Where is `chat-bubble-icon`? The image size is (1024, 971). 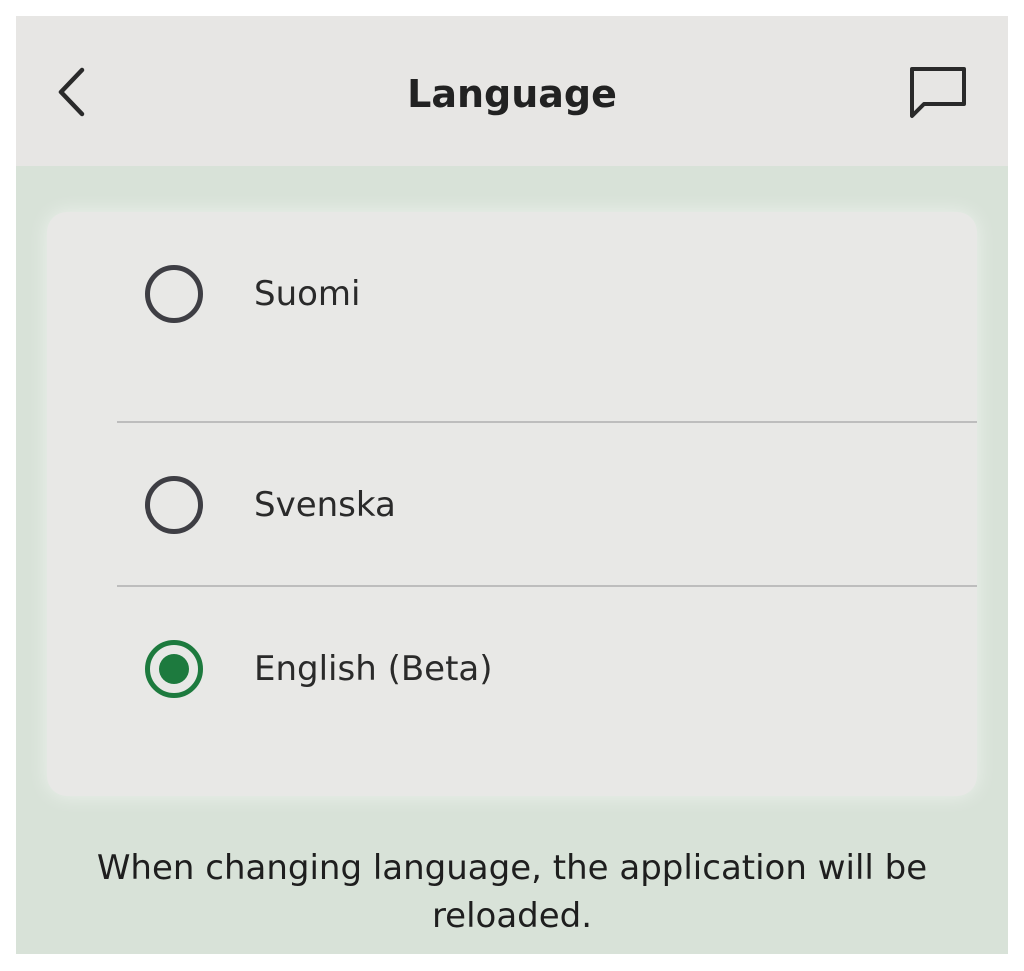
chat-bubble-icon is located at coordinates (938, 92).